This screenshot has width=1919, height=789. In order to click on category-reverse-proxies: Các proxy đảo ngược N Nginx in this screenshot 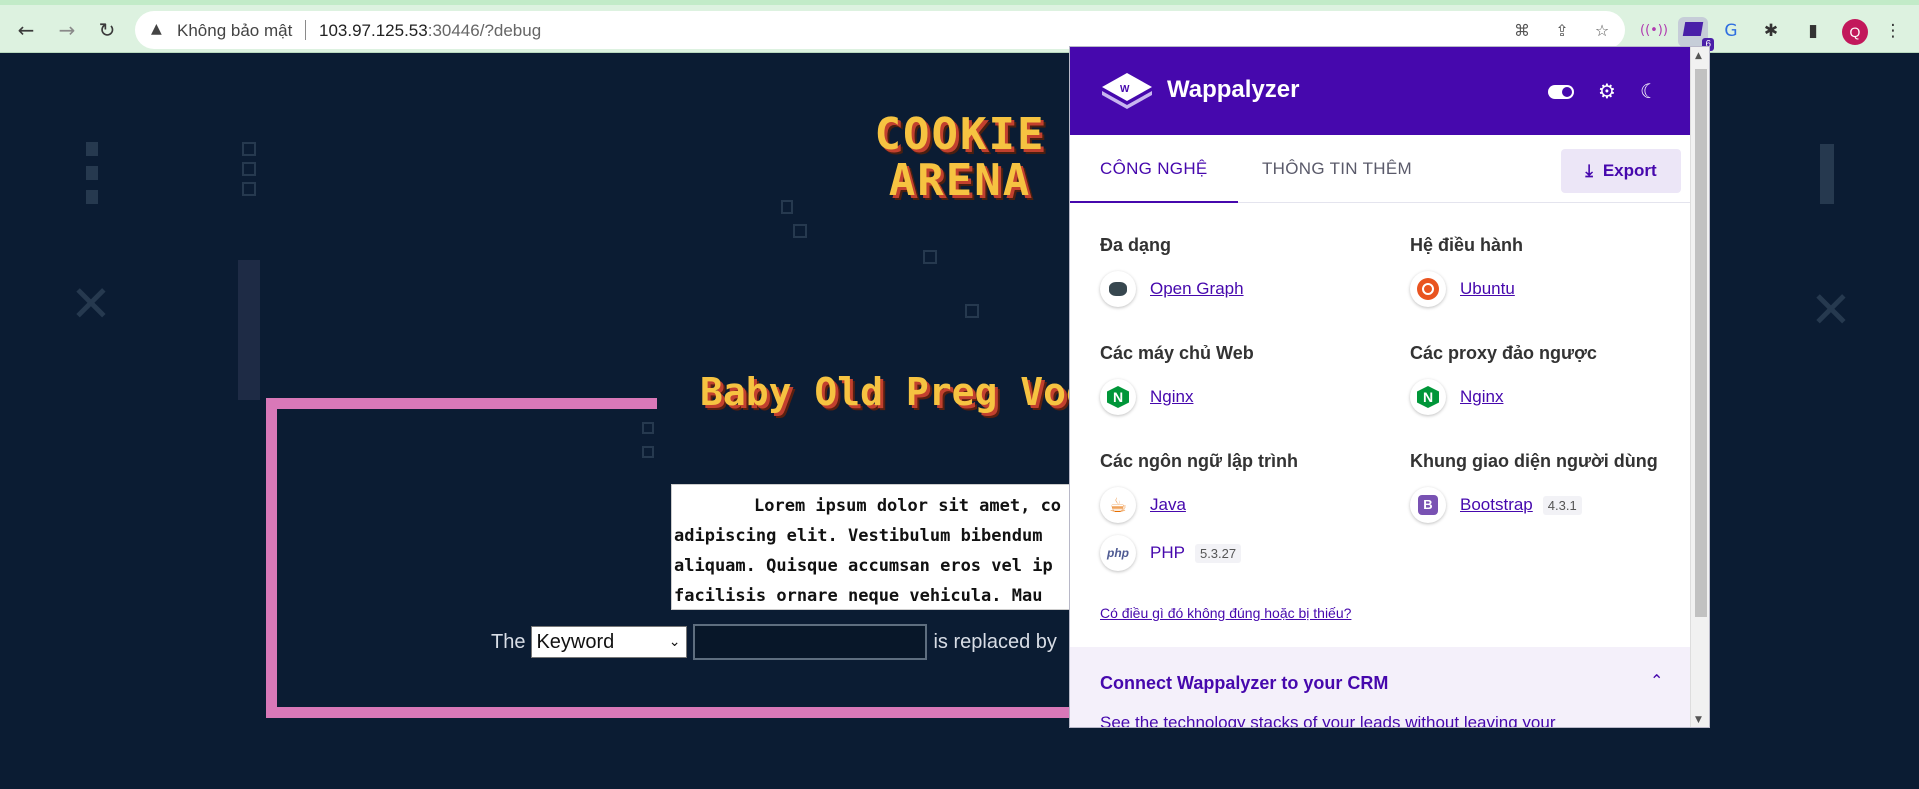, I will do `click(1559, 383)`.